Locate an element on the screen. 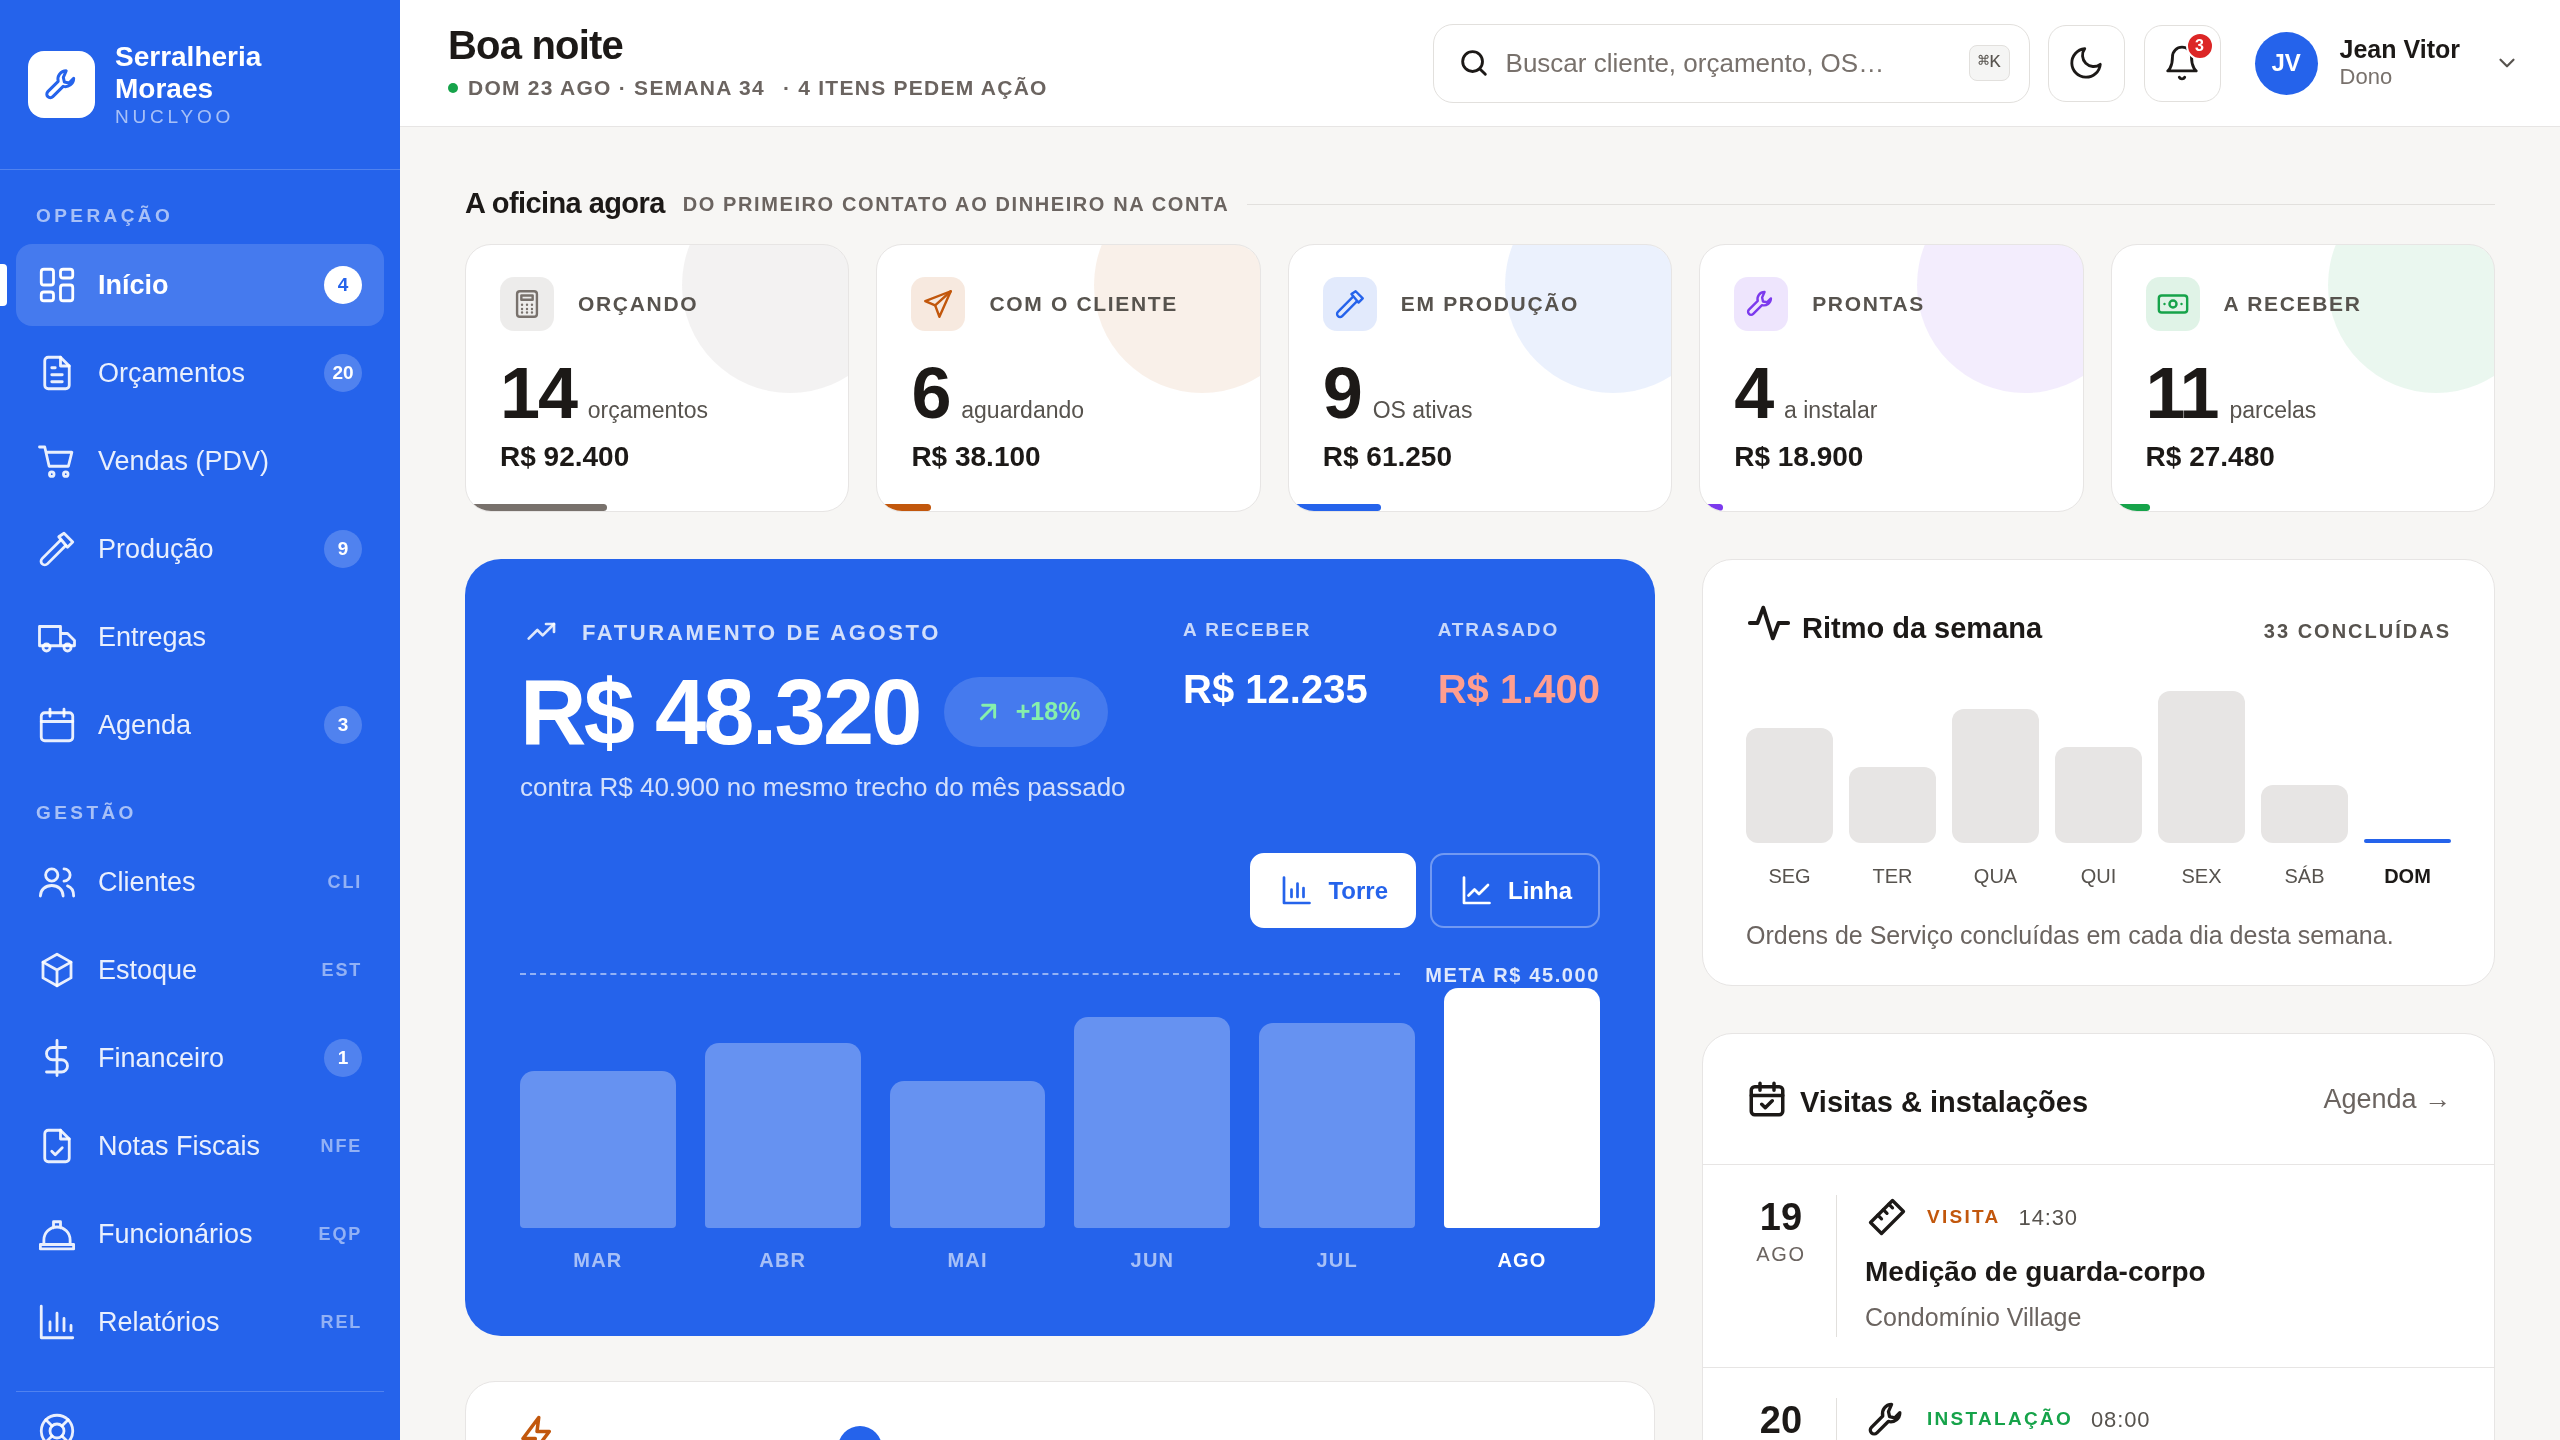 This screenshot has height=1440, width=2560. count-value: 11 is located at coordinates (2181, 393).